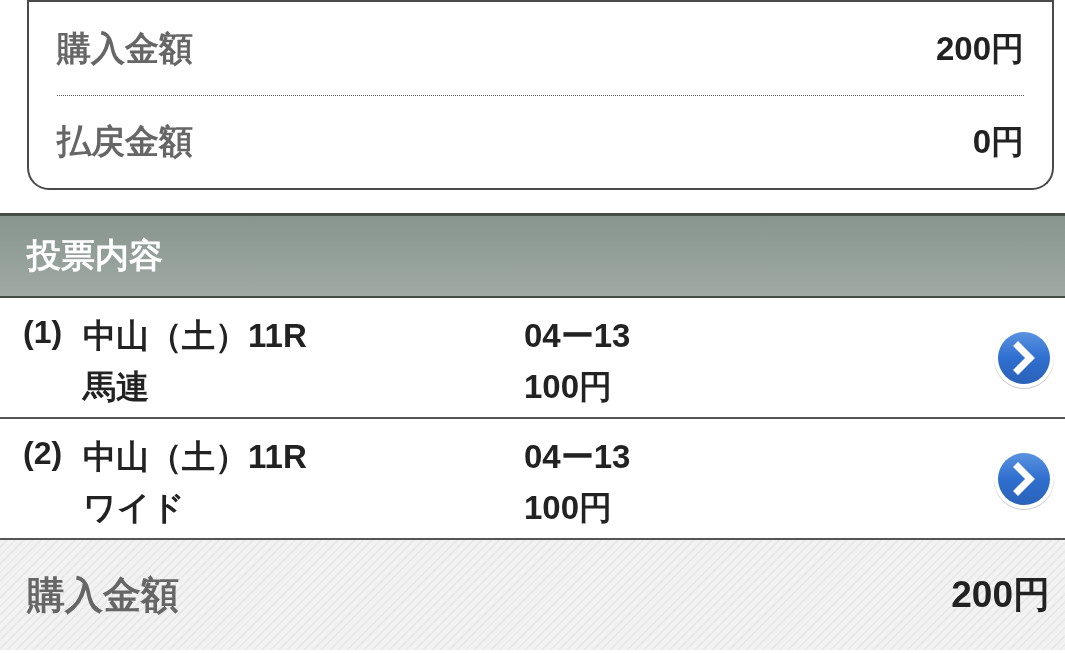 This screenshot has width=1065, height=653. I want to click on total-value: 200円, so click(1000, 595).